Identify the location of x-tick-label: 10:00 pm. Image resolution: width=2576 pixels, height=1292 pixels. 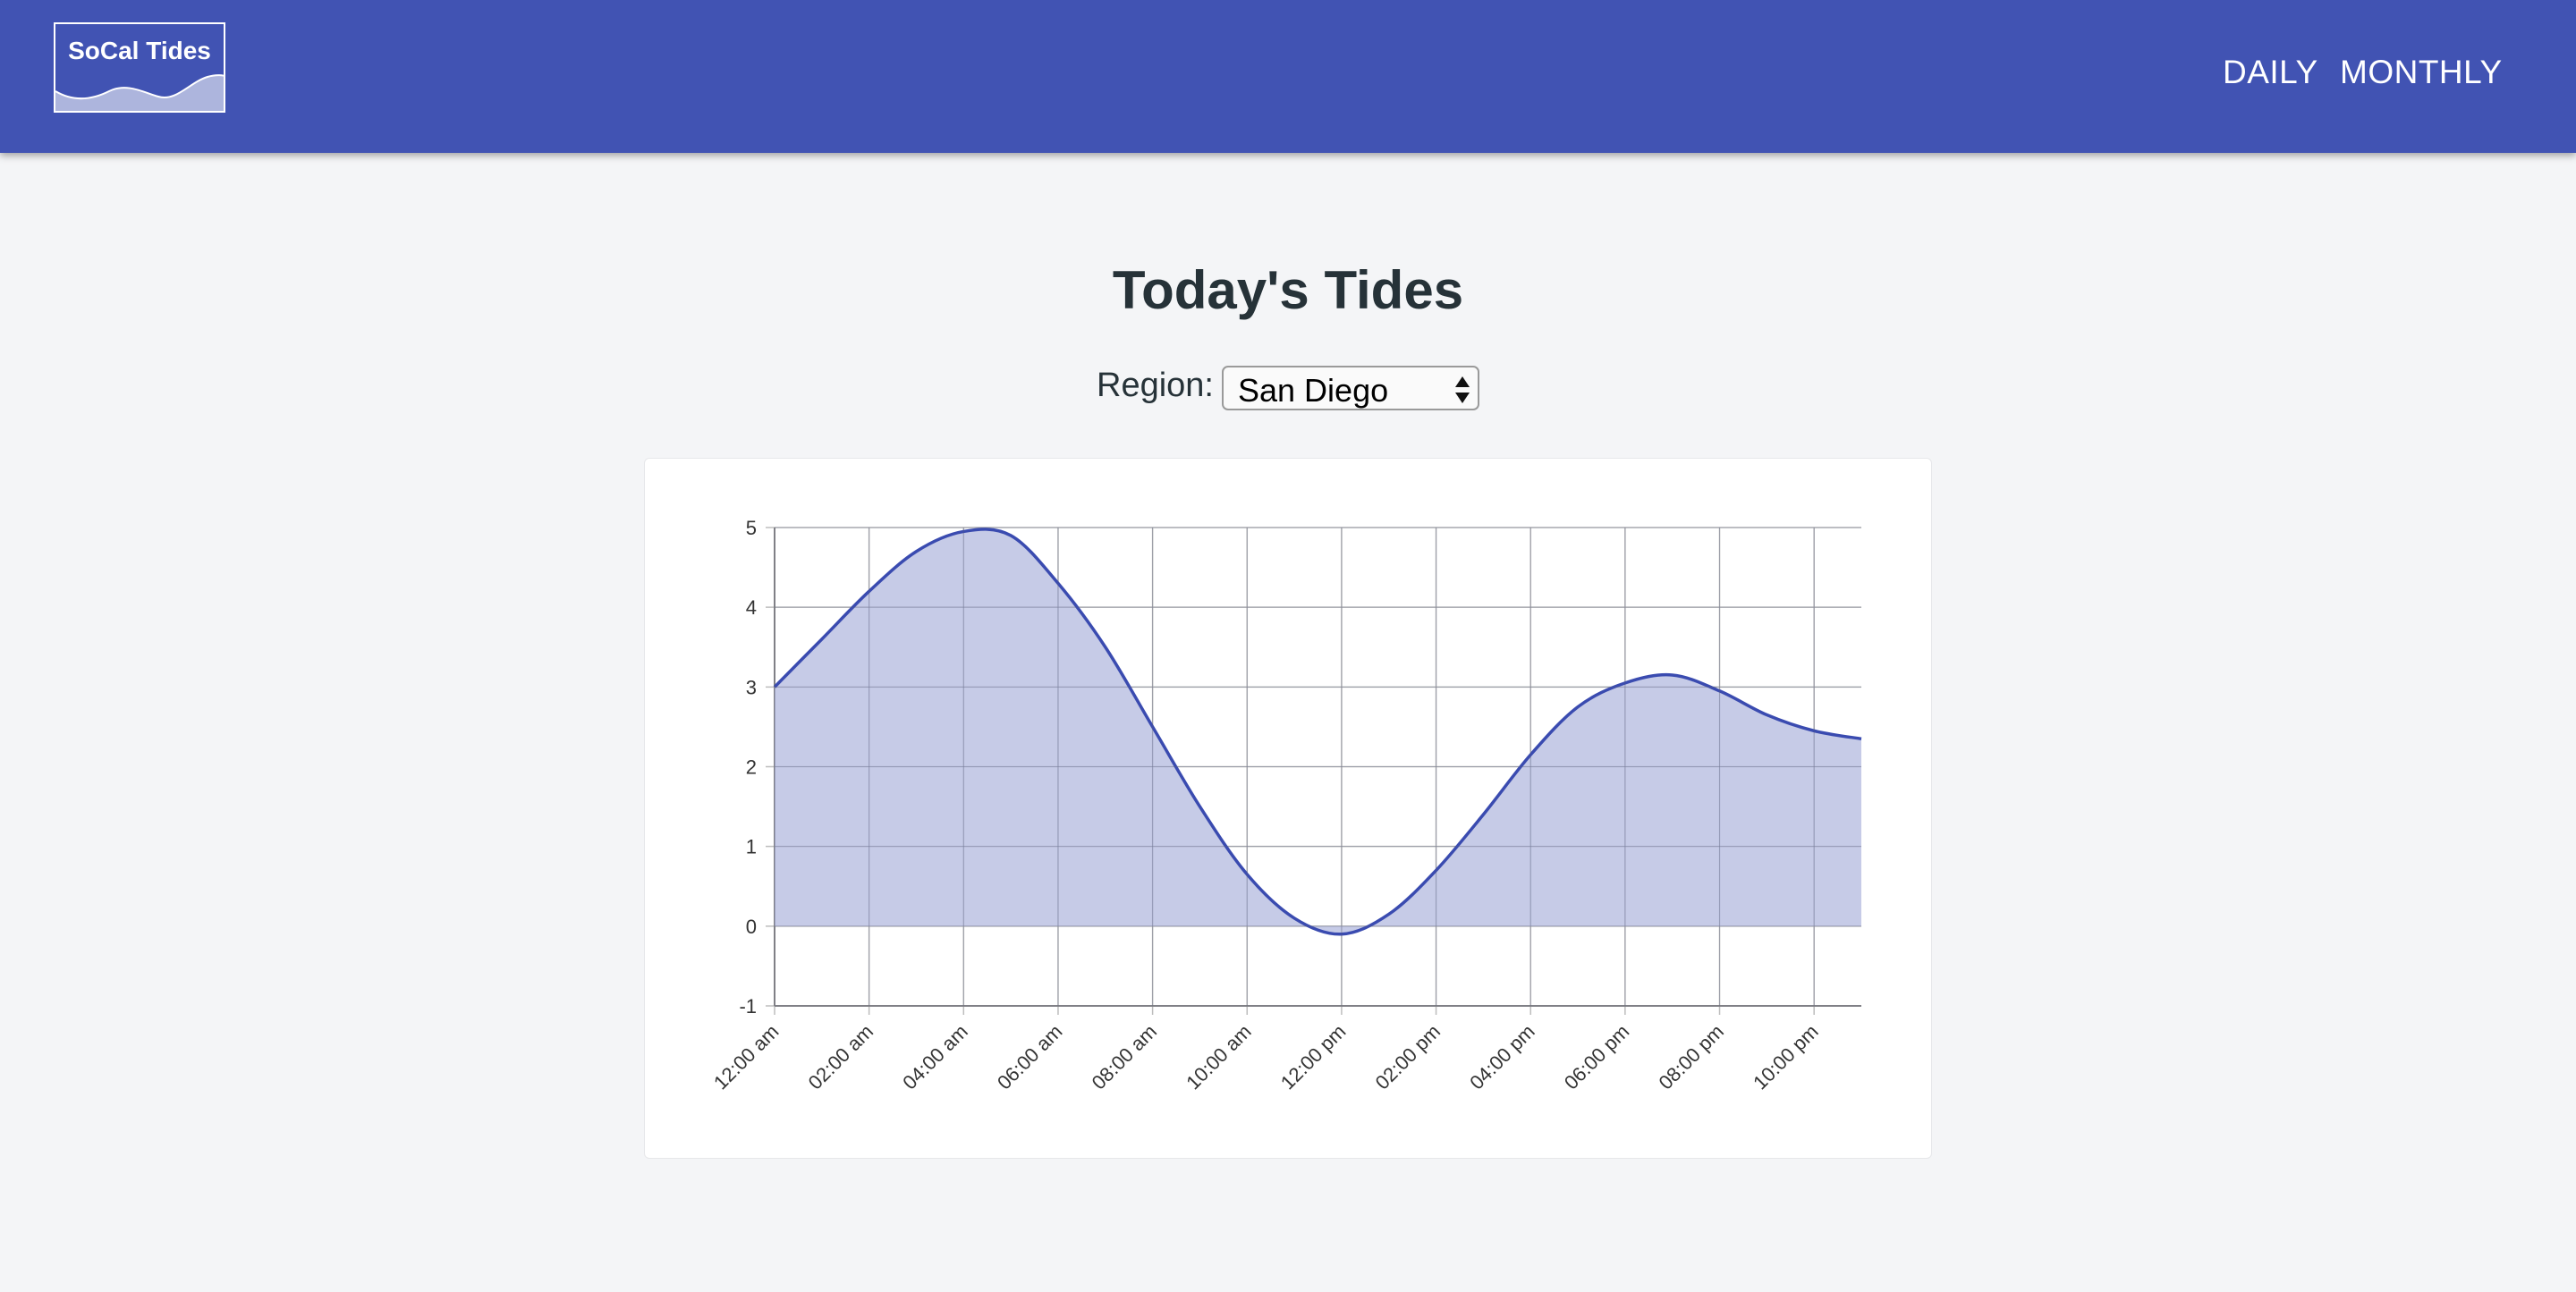
(1786, 1057).